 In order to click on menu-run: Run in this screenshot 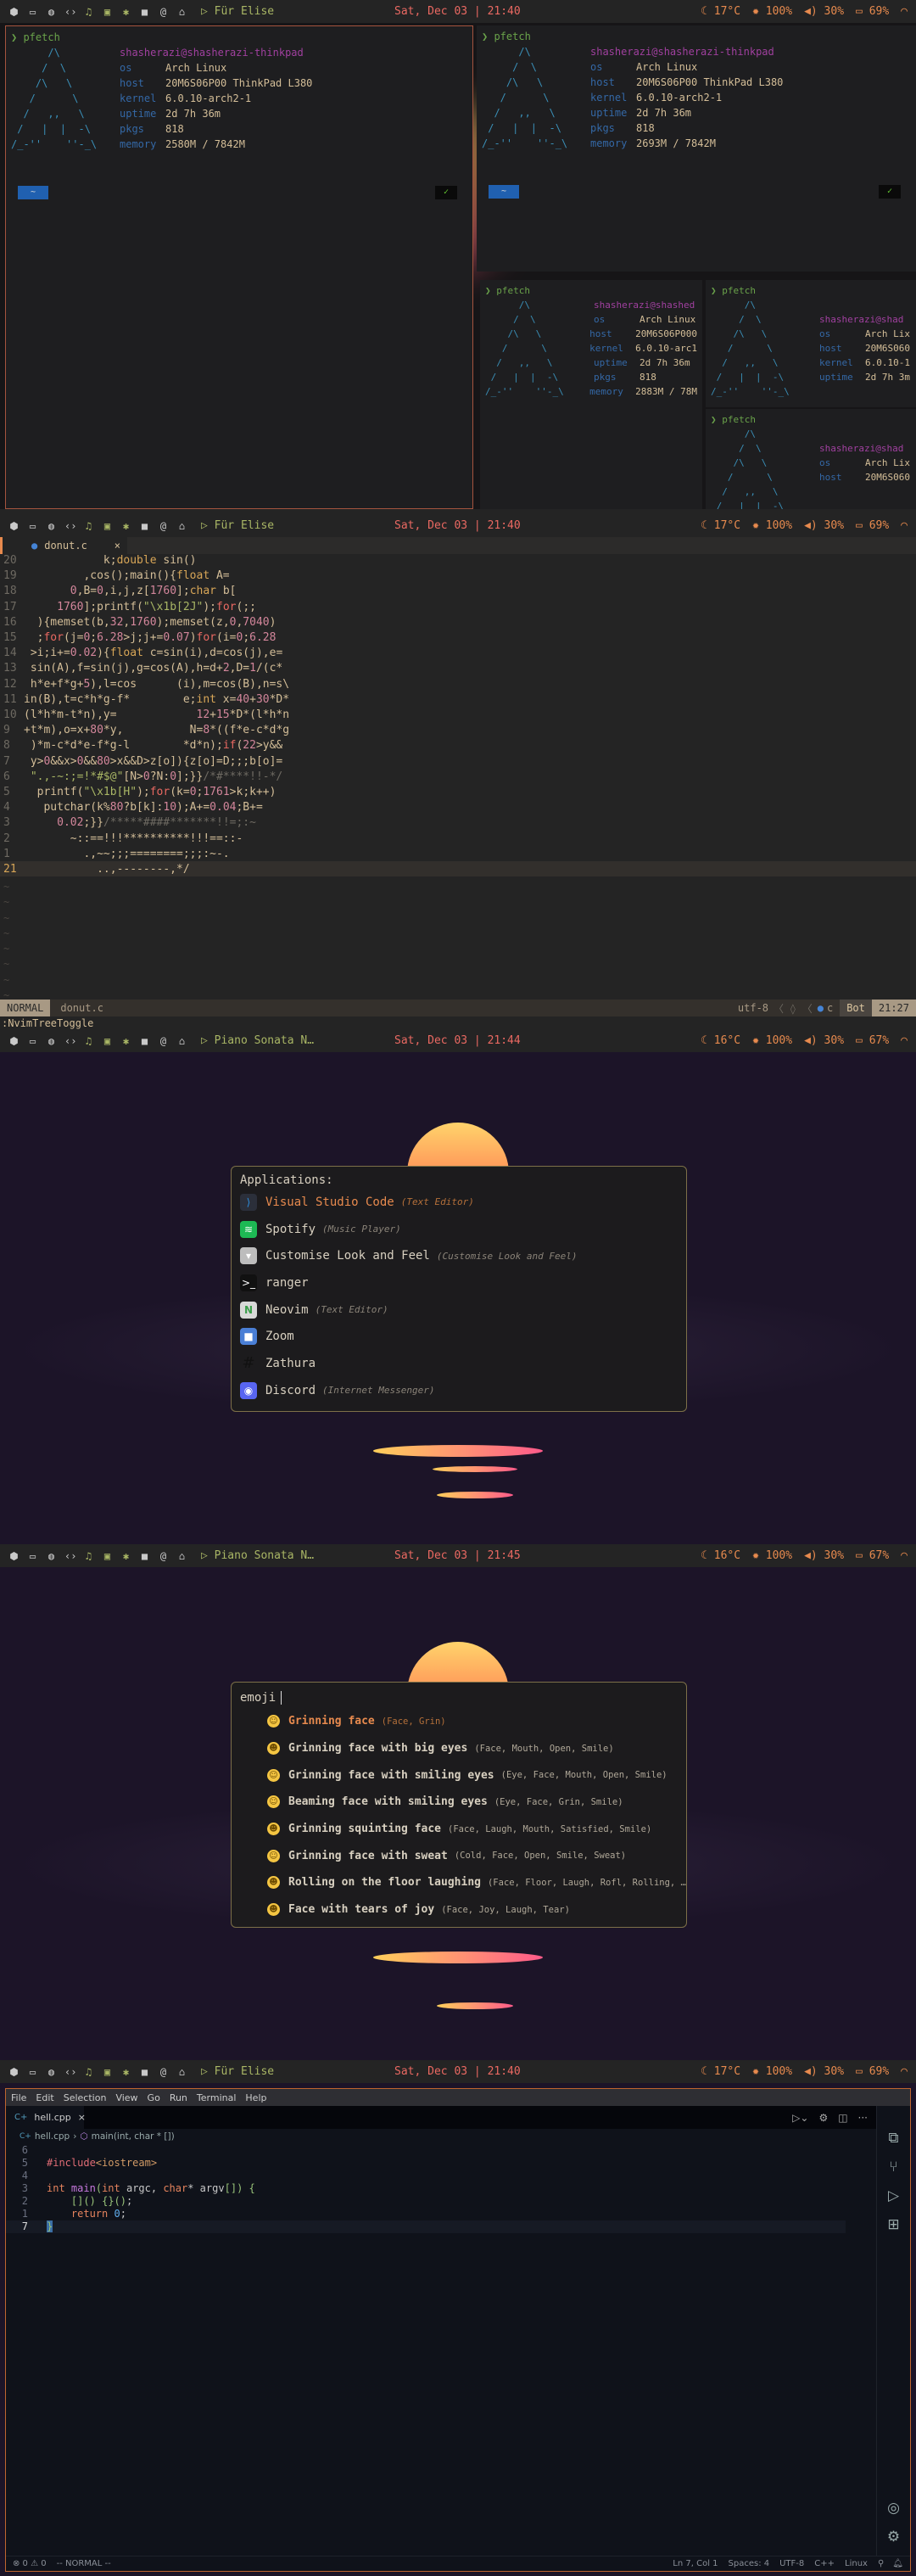, I will do `click(178, 2097)`.